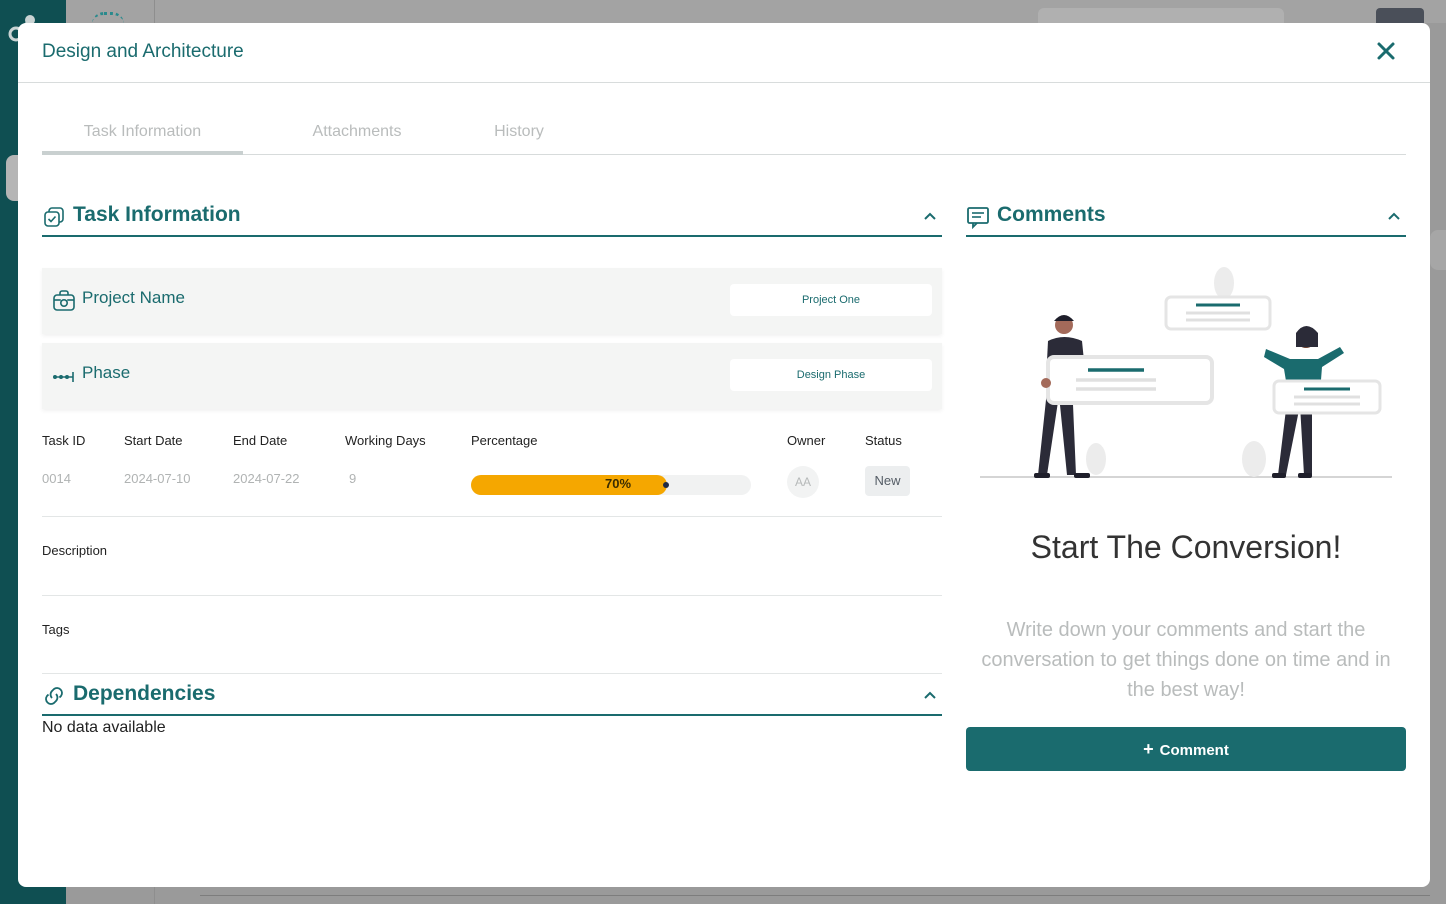 The image size is (1446, 904). I want to click on col-status: Status, so click(883, 440).